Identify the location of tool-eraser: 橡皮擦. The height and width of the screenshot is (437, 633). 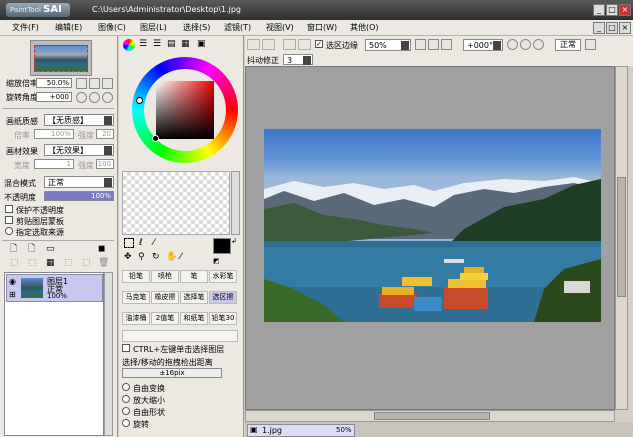
(165, 297).